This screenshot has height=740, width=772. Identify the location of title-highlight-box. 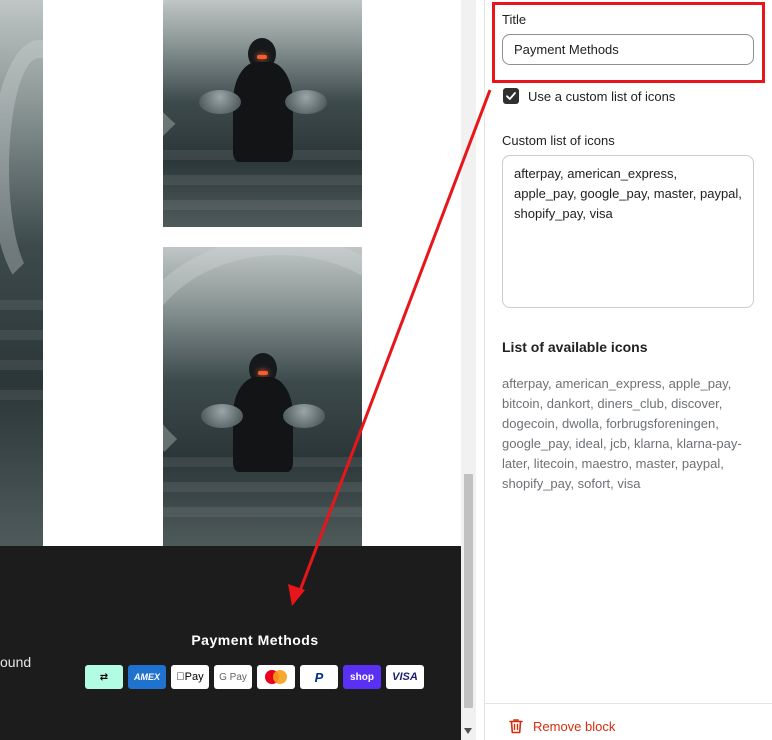
(628, 42).